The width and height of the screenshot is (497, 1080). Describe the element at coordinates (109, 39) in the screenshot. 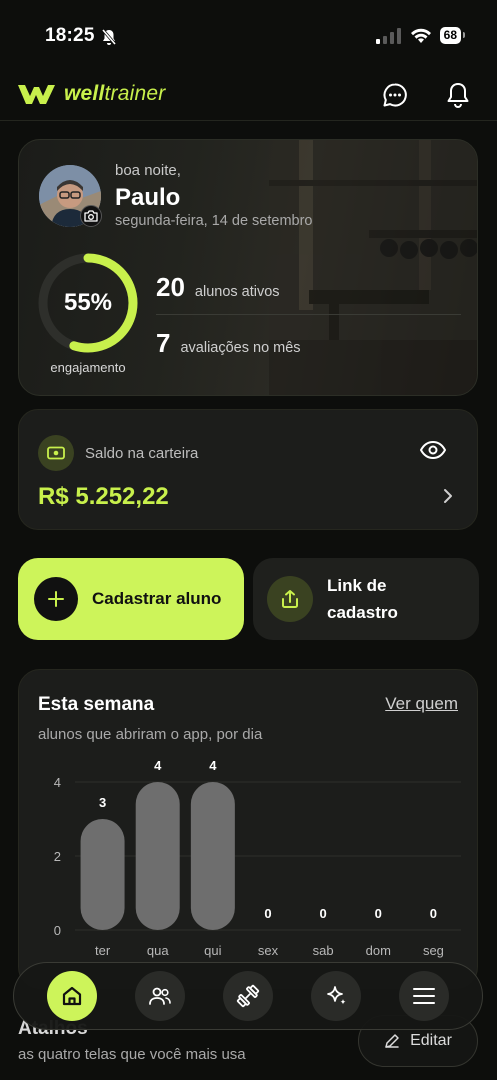

I see `silent-icon` at that location.